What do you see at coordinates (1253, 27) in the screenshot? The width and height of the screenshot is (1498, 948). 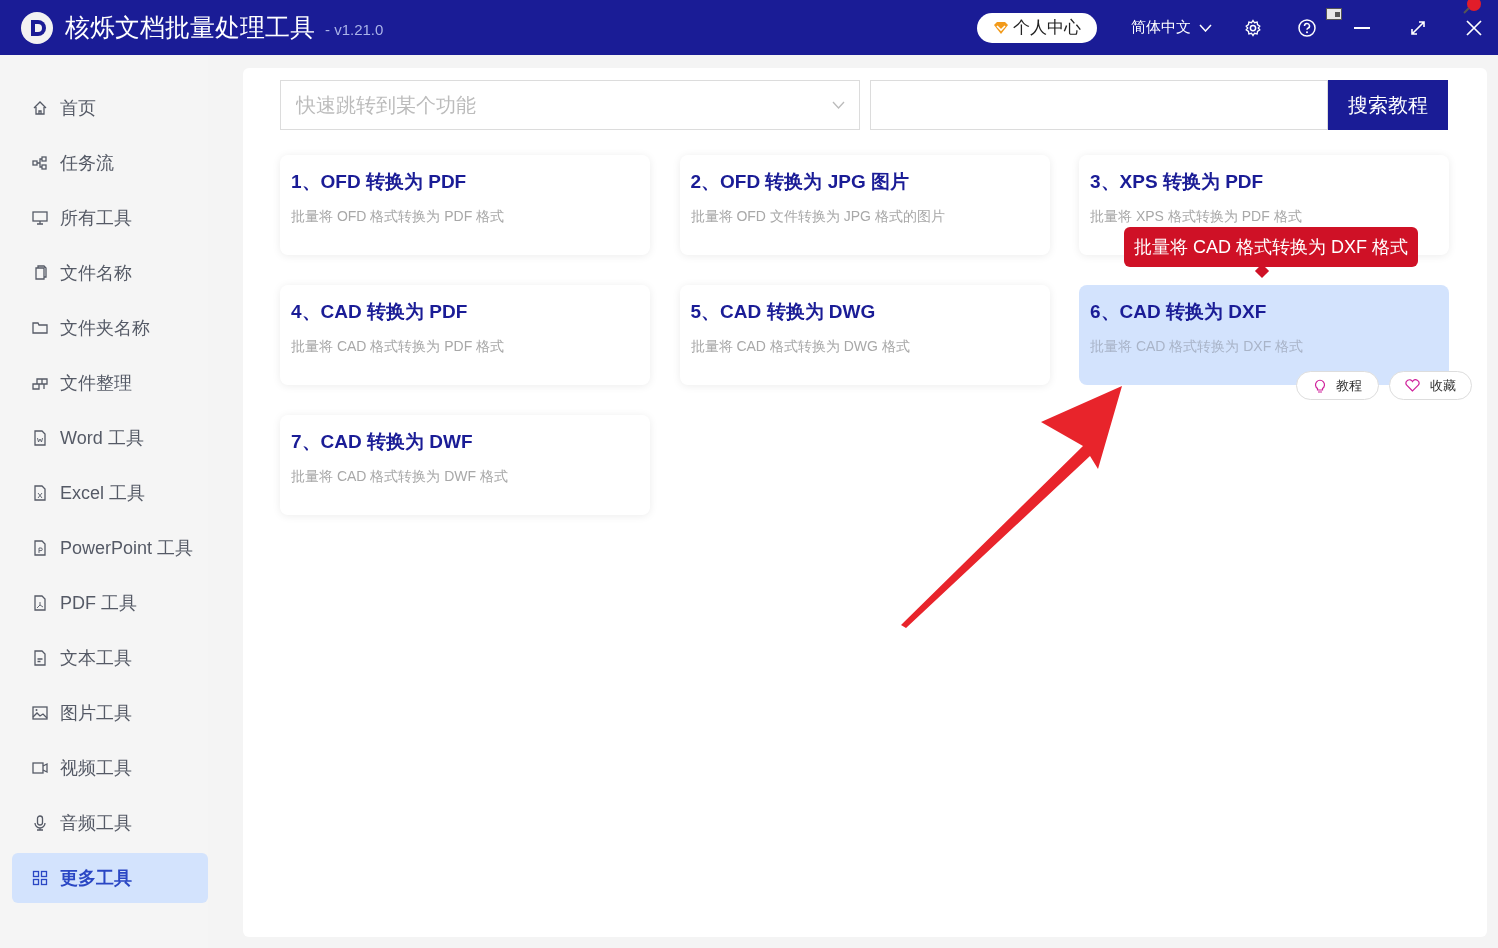 I see `settings-icon` at bounding box center [1253, 27].